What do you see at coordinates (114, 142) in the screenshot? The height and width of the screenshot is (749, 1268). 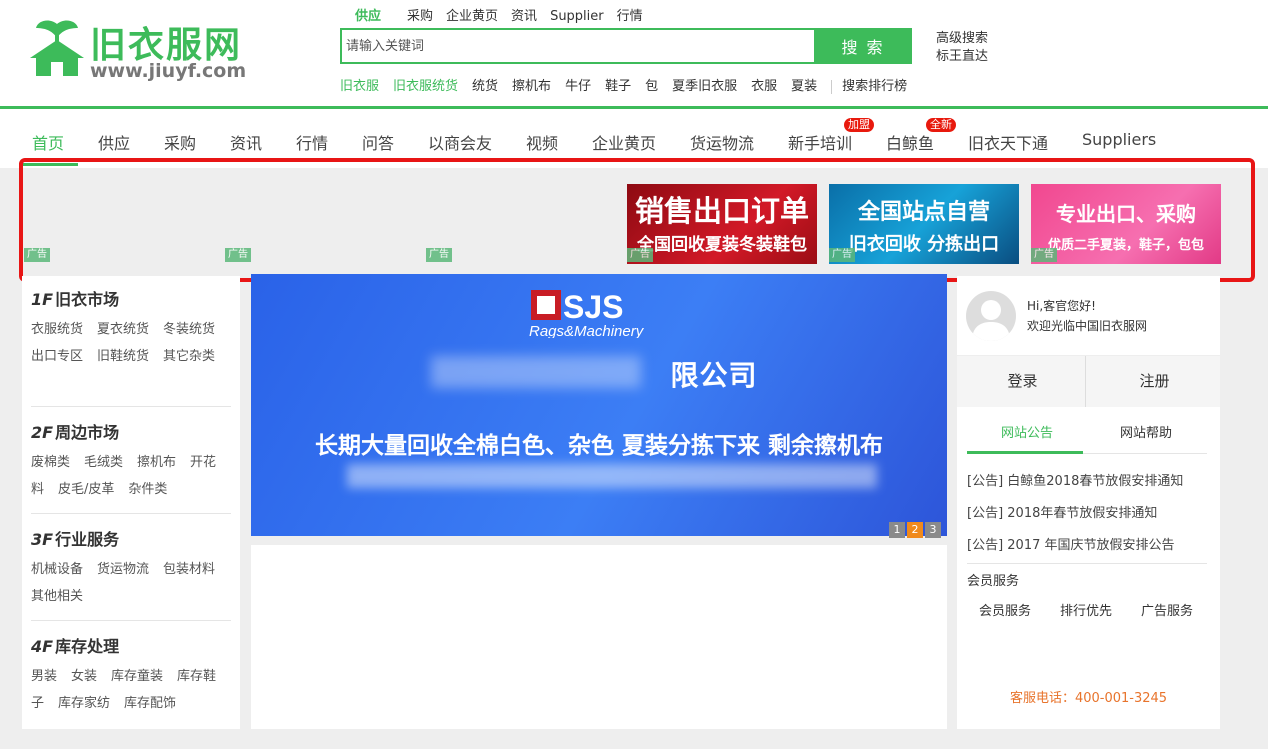 I see `nav-supply: 供应` at bounding box center [114, 142].